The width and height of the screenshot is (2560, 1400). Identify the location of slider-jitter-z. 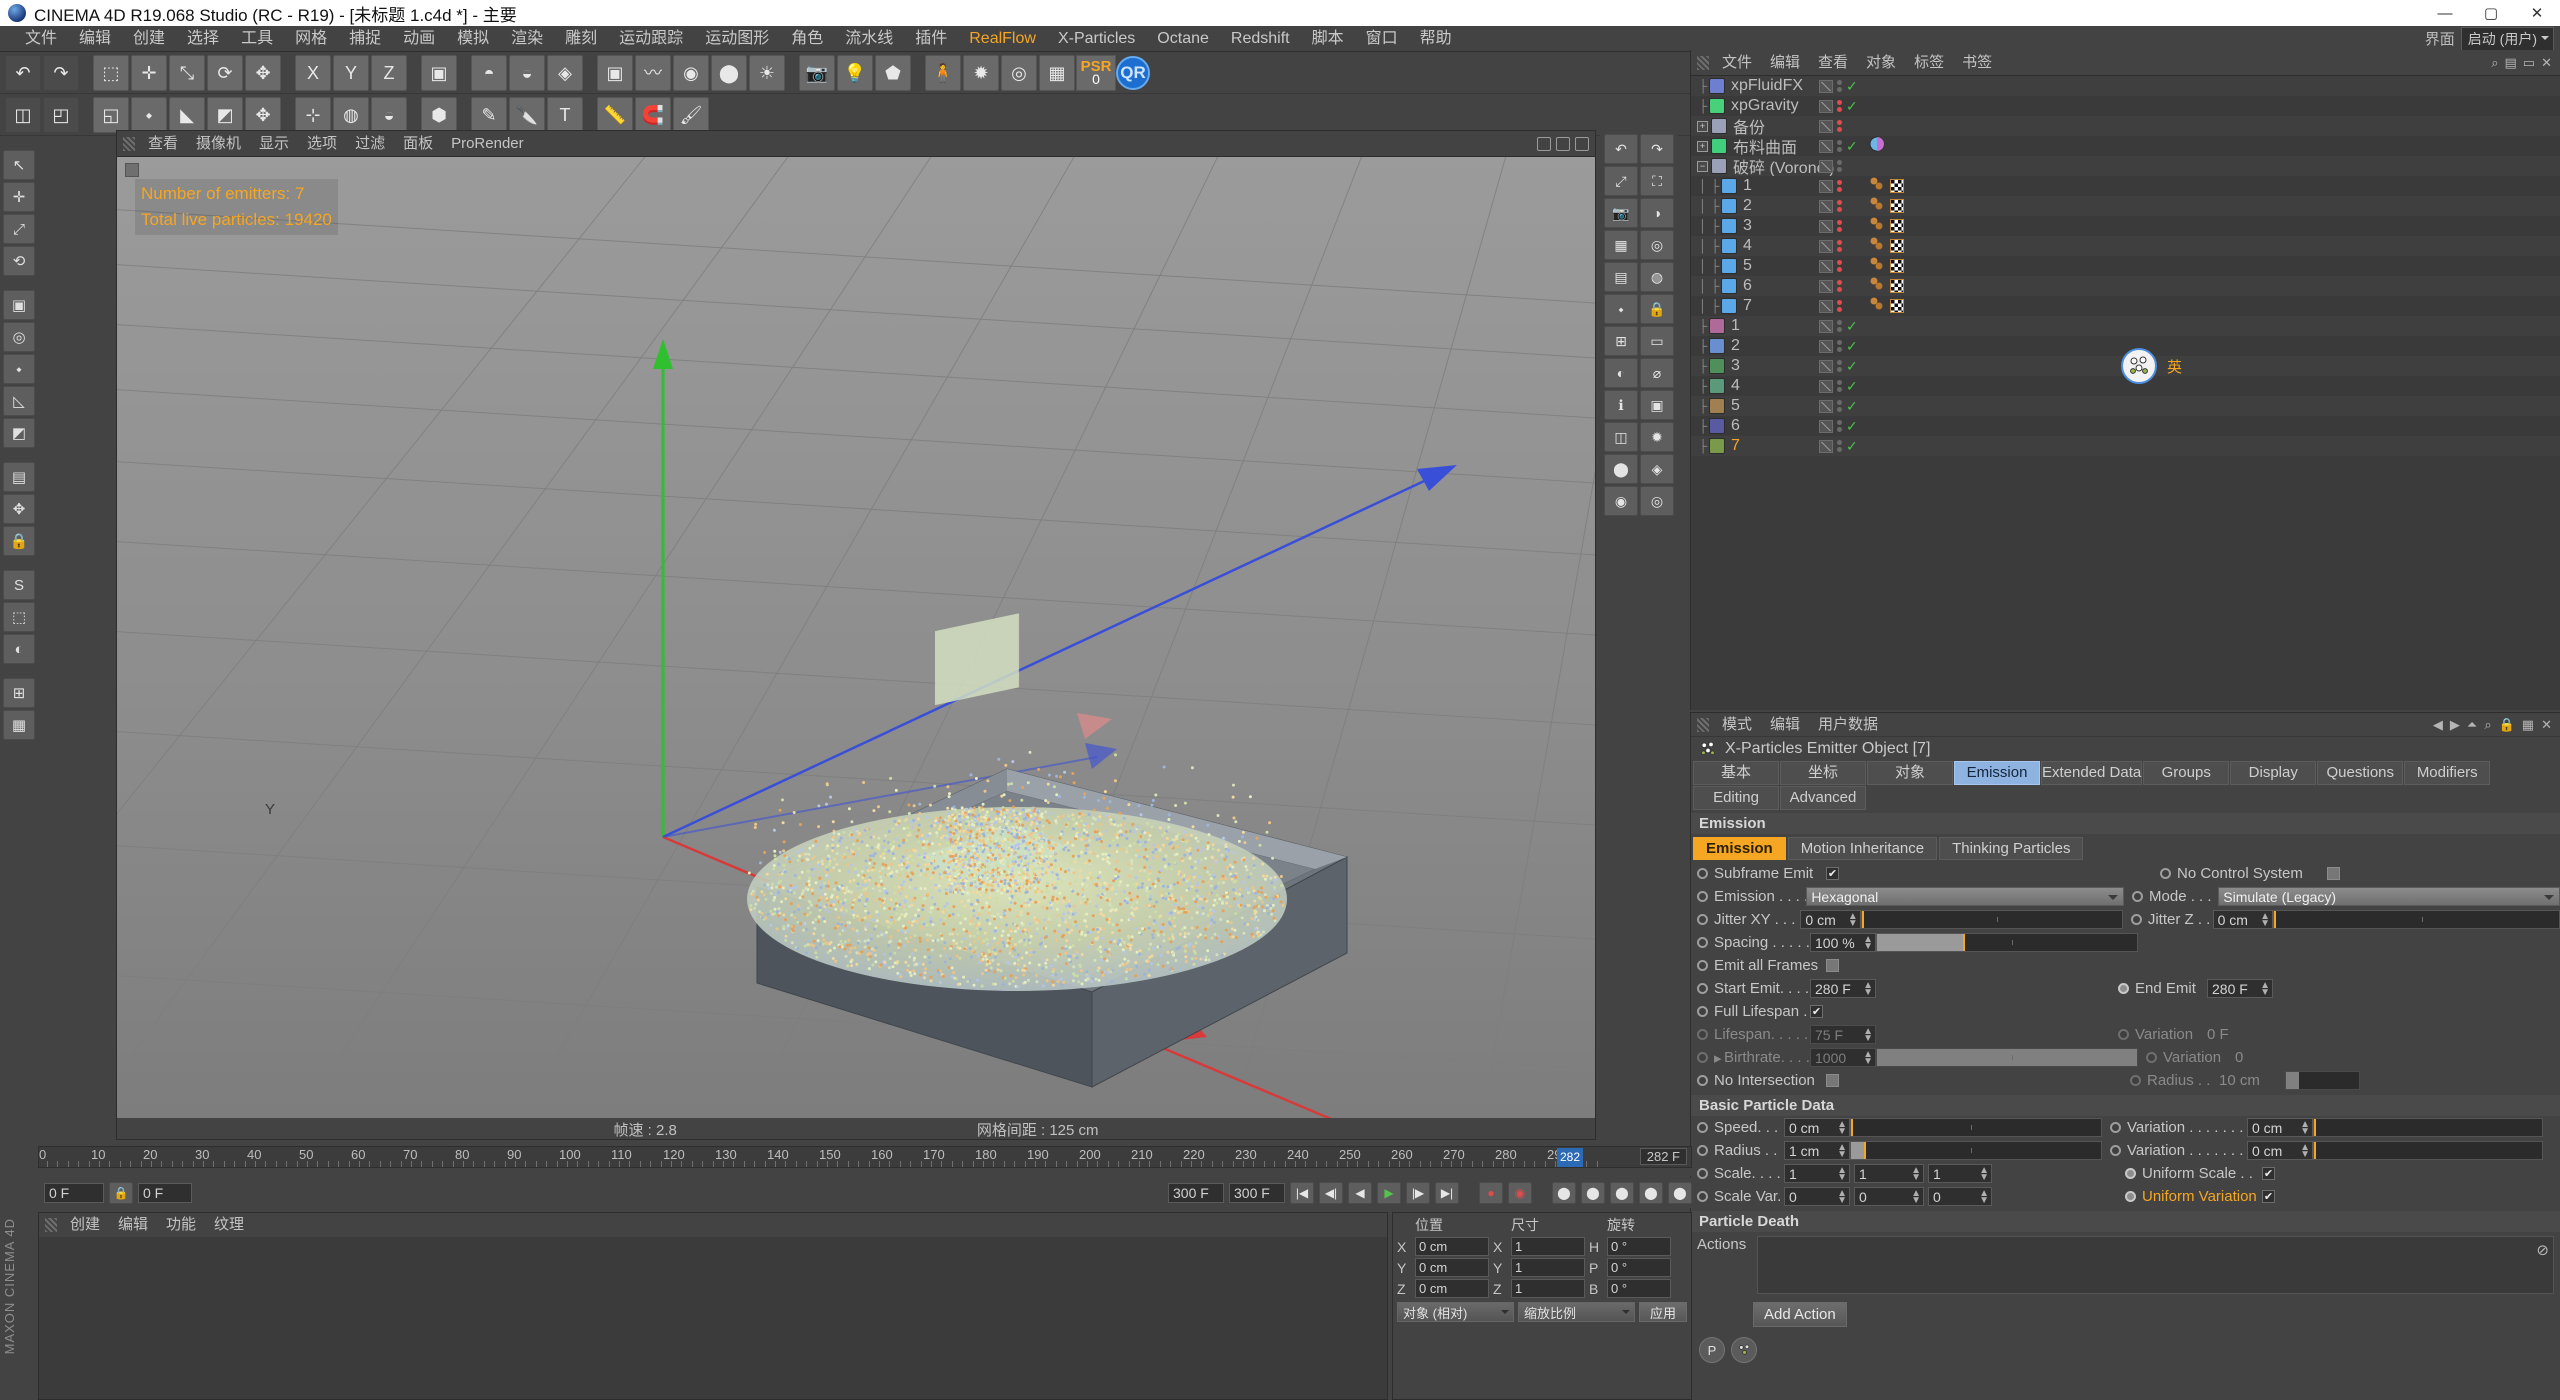
(2416, 919).